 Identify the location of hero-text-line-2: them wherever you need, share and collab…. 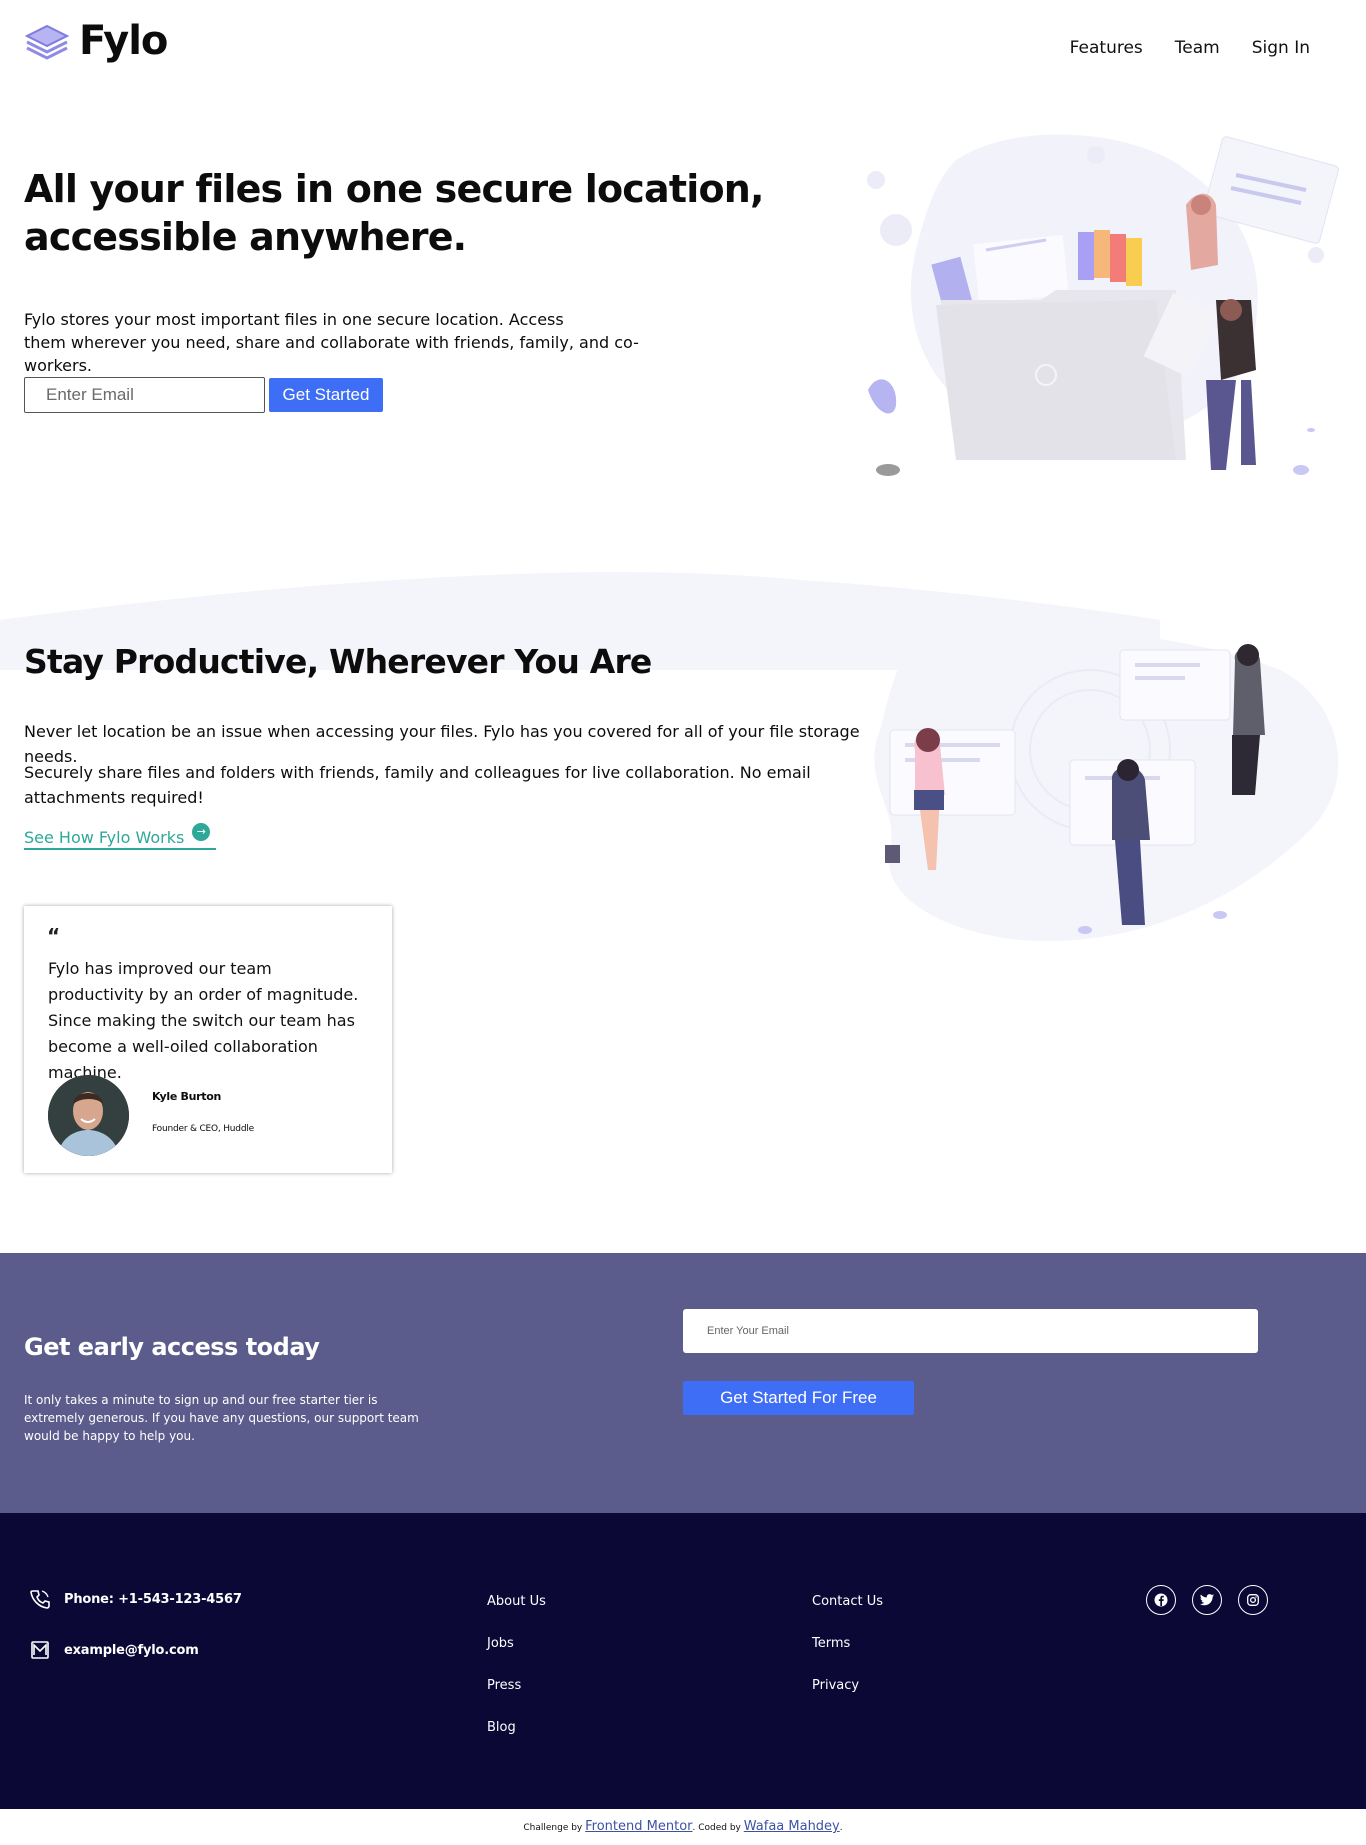
(331, 354).